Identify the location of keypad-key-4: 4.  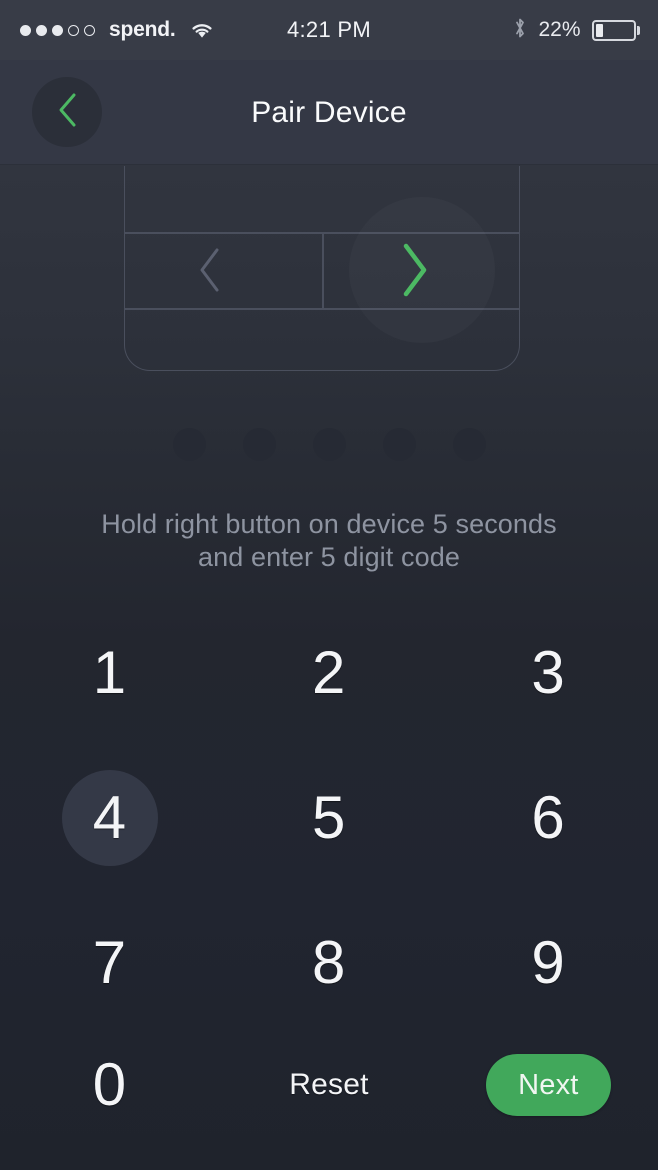
(109, 817).